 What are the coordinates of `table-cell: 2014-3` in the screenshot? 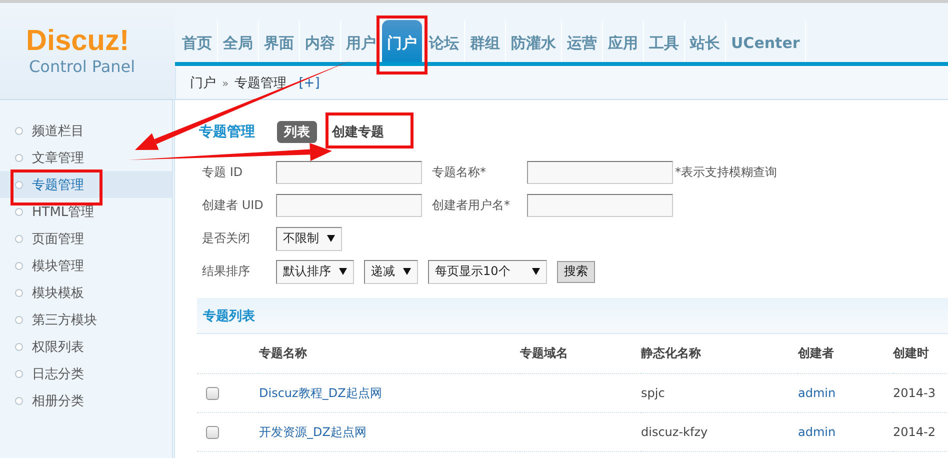 It's located at (914, 393).